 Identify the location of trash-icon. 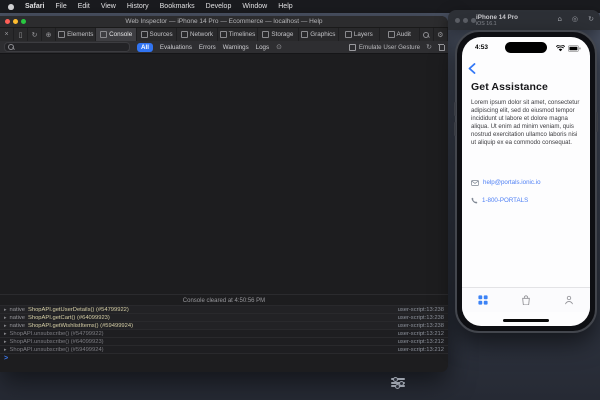
(441, 47).